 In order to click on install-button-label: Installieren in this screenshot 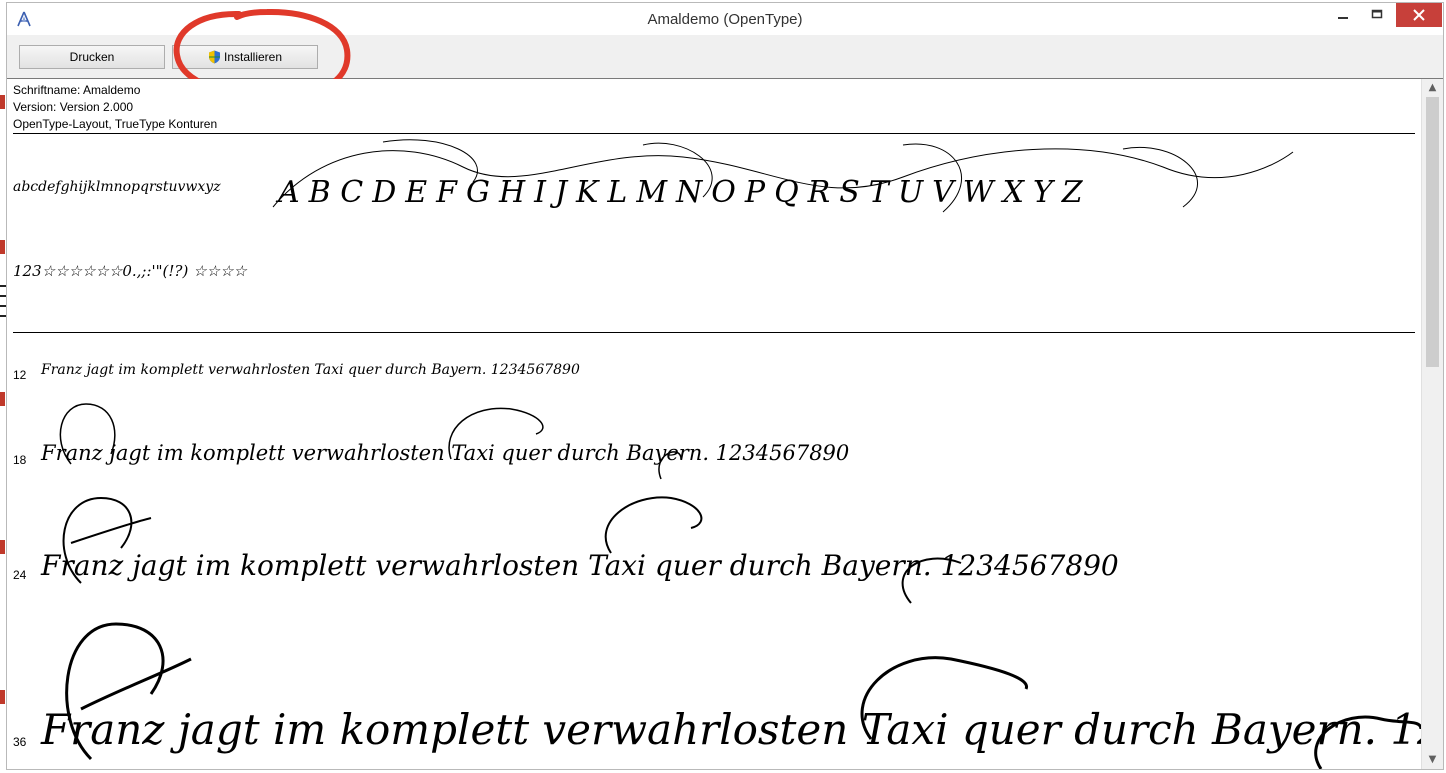, I will do `click(253, 57)`.